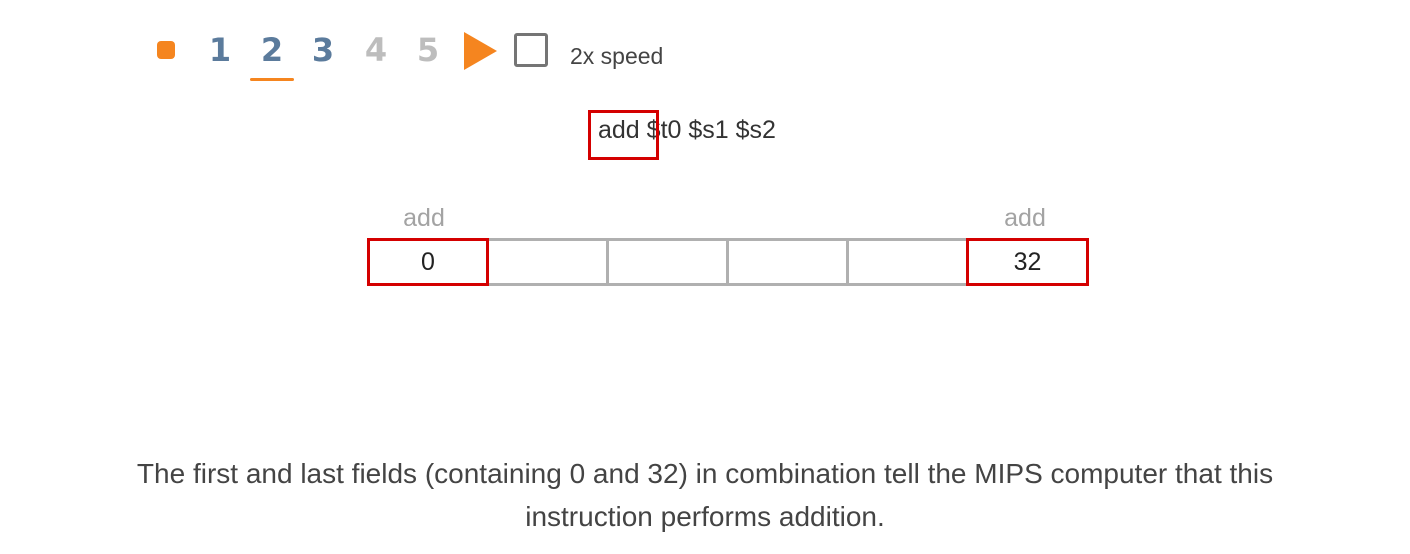 The image size is (1410, 554). I want to click on instruction-opcode: add, so click(619, 130).